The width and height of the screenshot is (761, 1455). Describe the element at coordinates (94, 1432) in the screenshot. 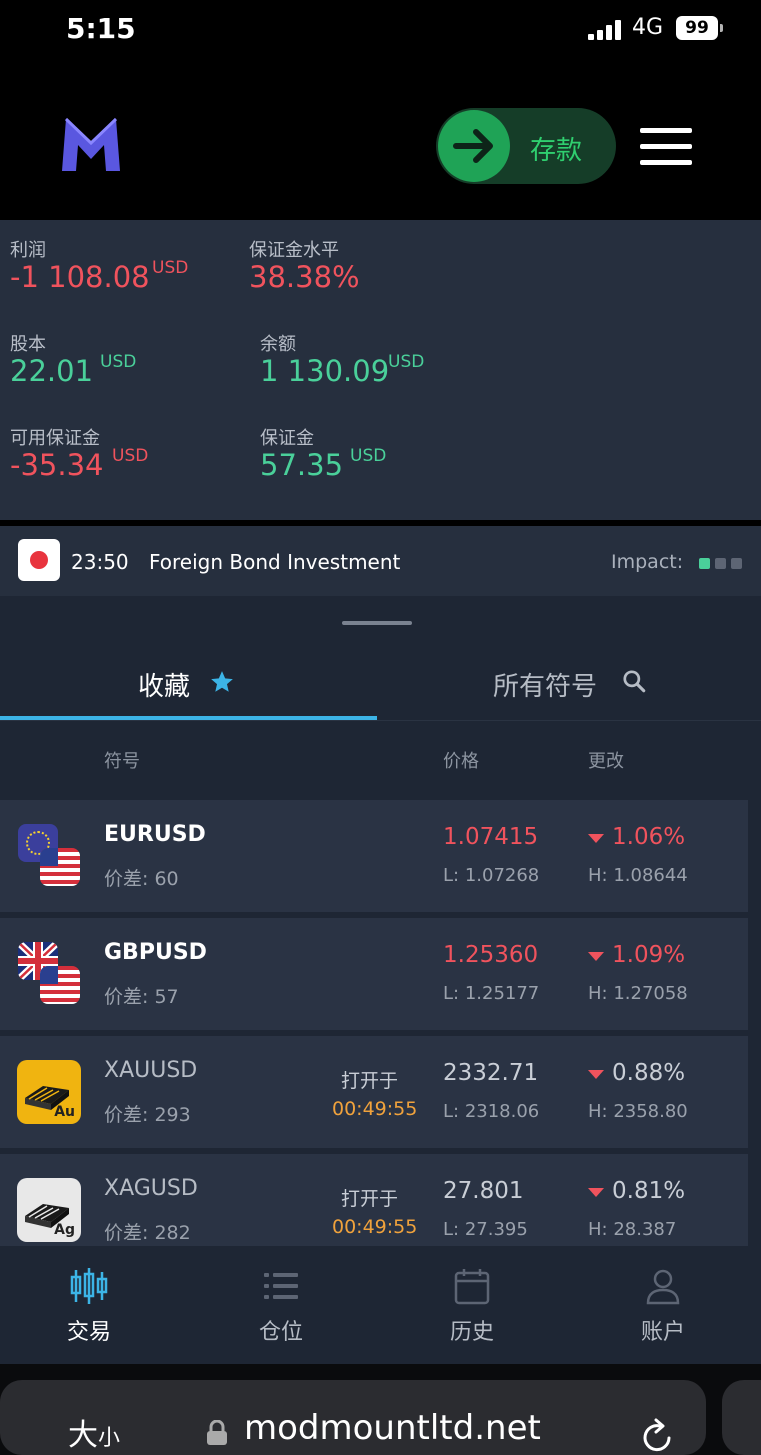

I see `text-size-button: 大小` at that location.